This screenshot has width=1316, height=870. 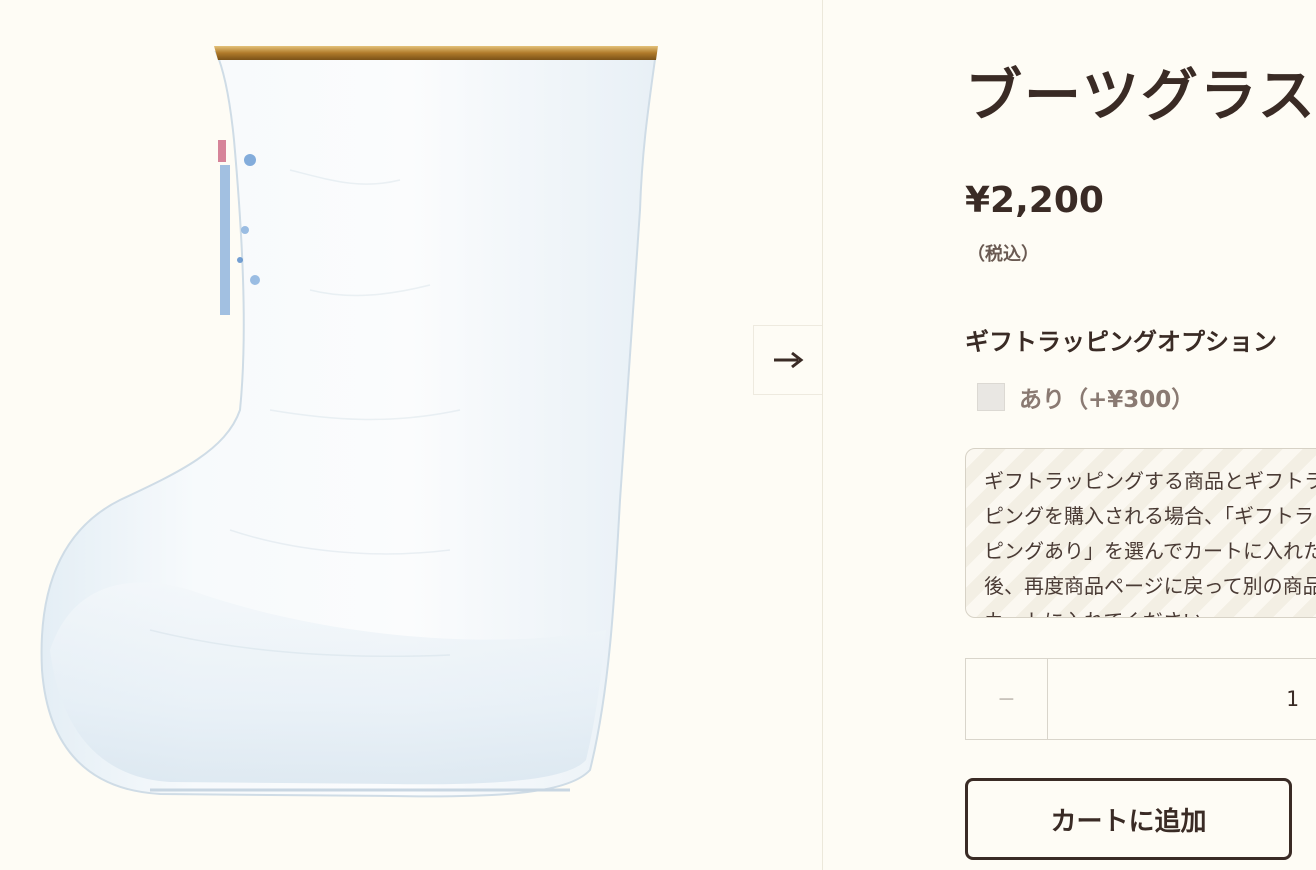 I want to click on quantity-stepper: − 1, so click(x=1140, y=699).